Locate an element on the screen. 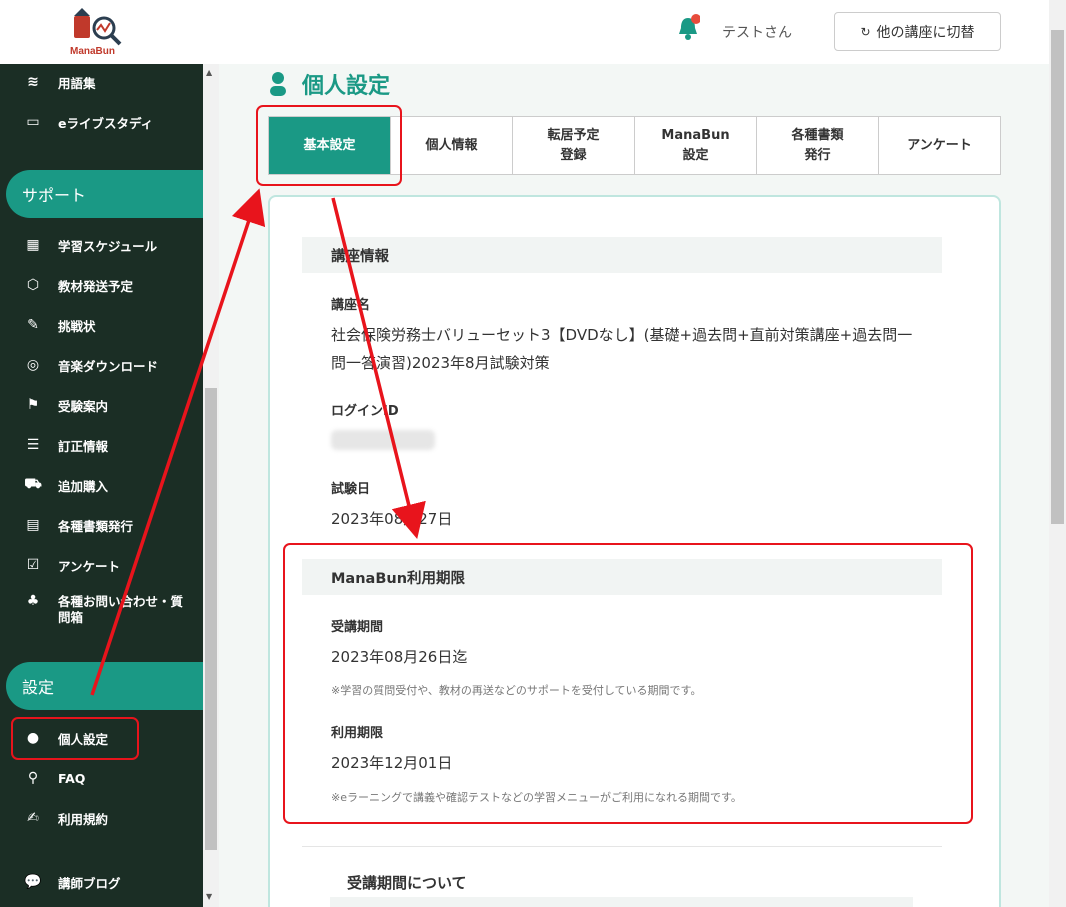  sidebar-item-exam-guide: ⚑ 受験案内 is located at coordinates (101, 405).